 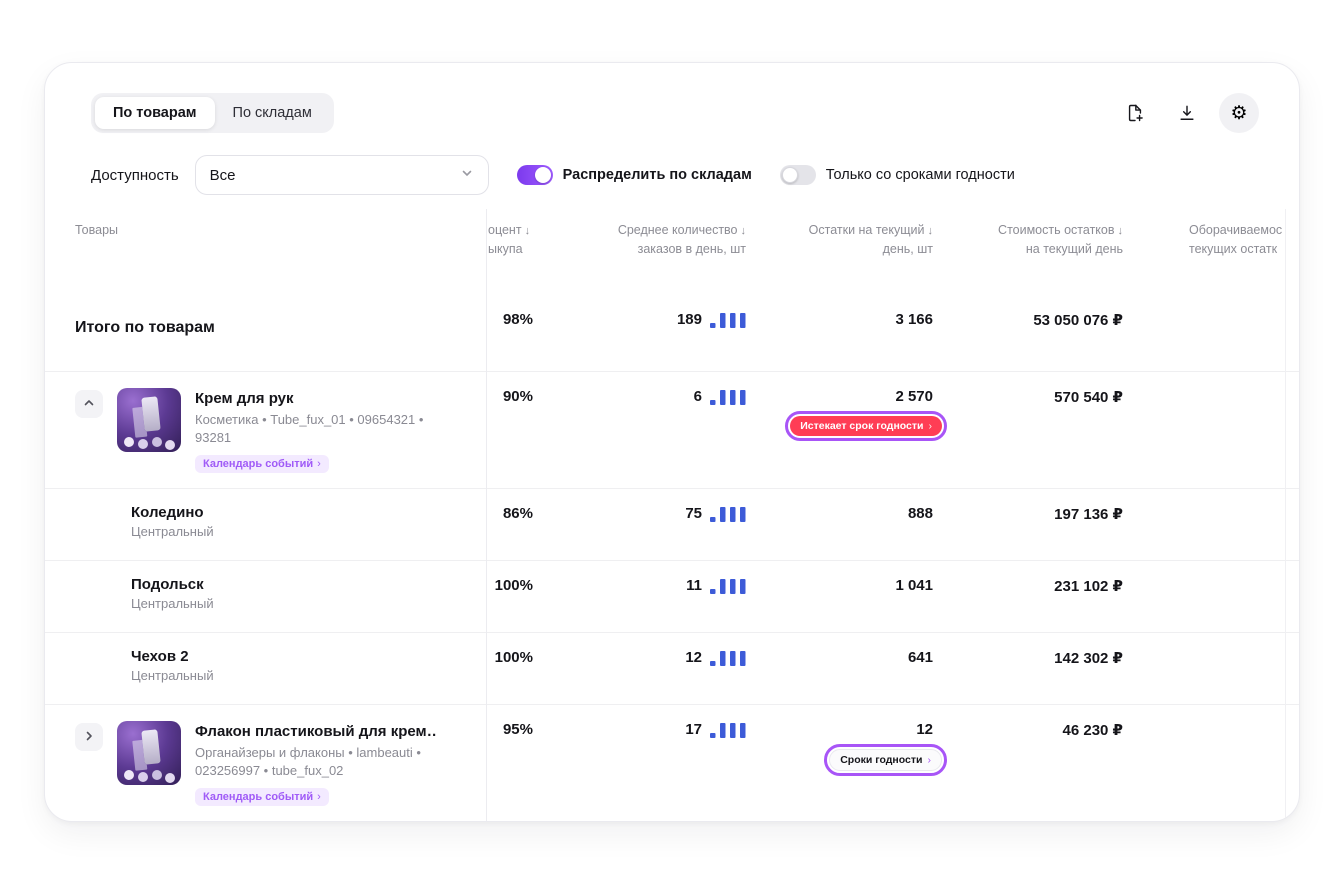 I want to click on avg-orders-cell: 6, so click(x=643, y=430).